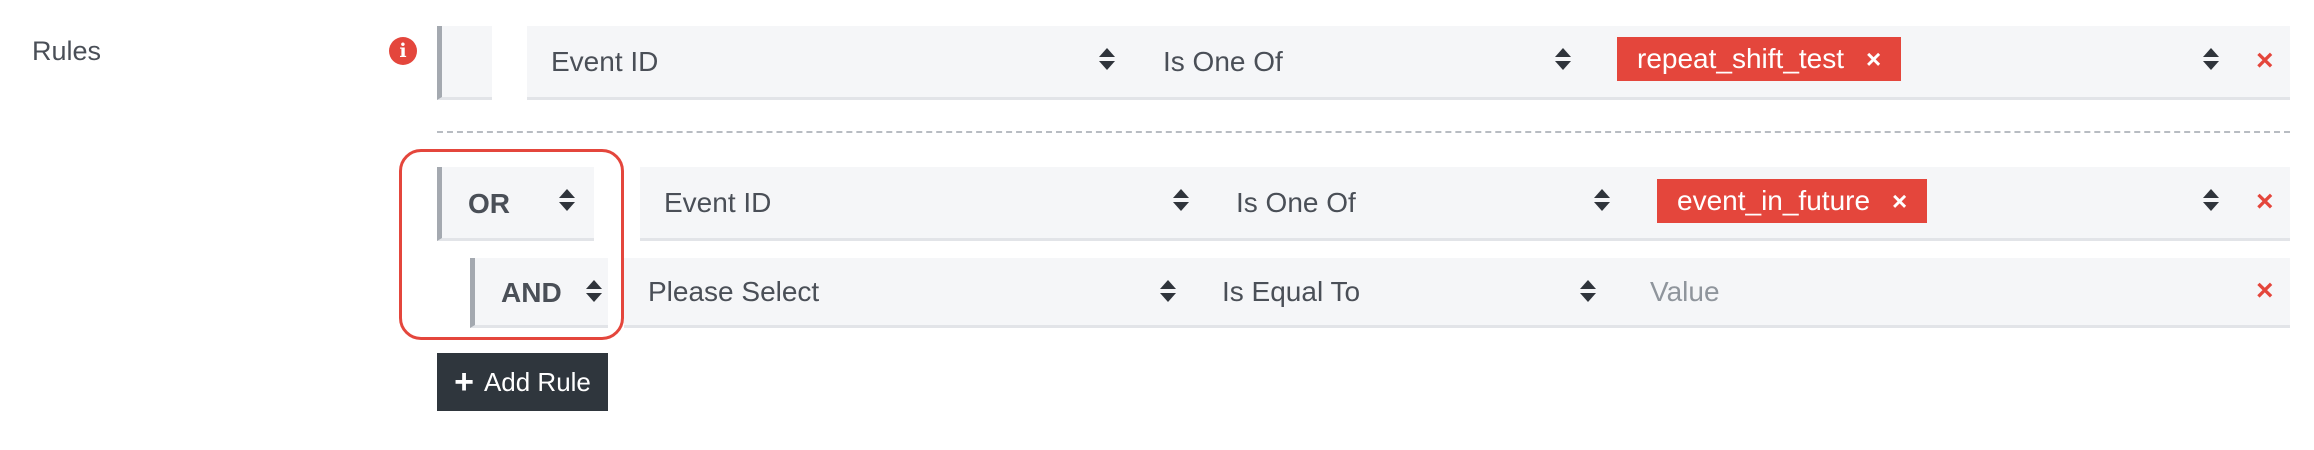 The image size is (2314, 450). I want to click on group2-rule1-remove-cell: ×, so click(2265, 204).